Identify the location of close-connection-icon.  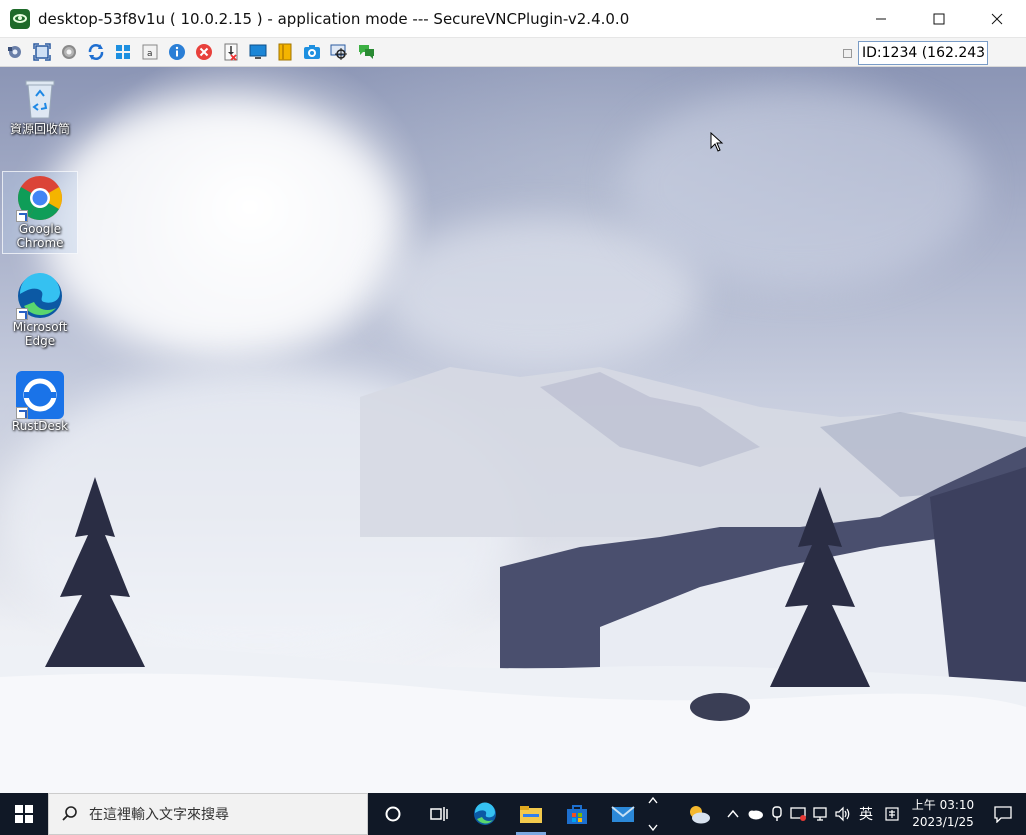
(204, 52).